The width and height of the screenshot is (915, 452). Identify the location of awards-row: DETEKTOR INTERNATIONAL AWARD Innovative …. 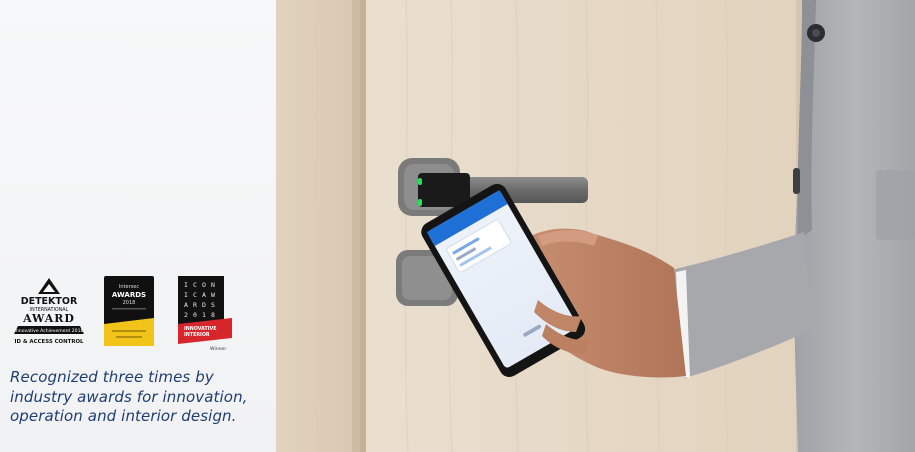
(130, 314).